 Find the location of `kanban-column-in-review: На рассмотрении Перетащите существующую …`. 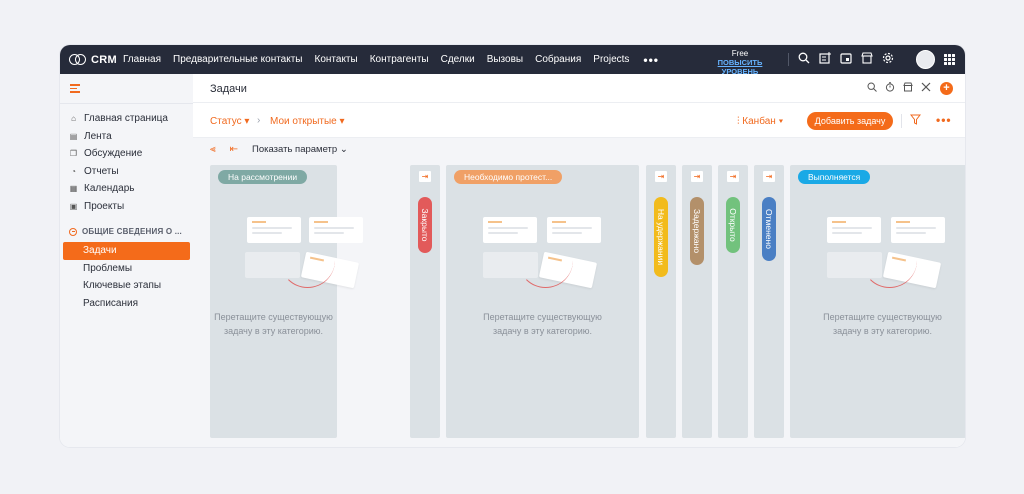

kanban-column-in-review: На рассмотрении Перетащите существующую … is located at coordinates (286, 301).